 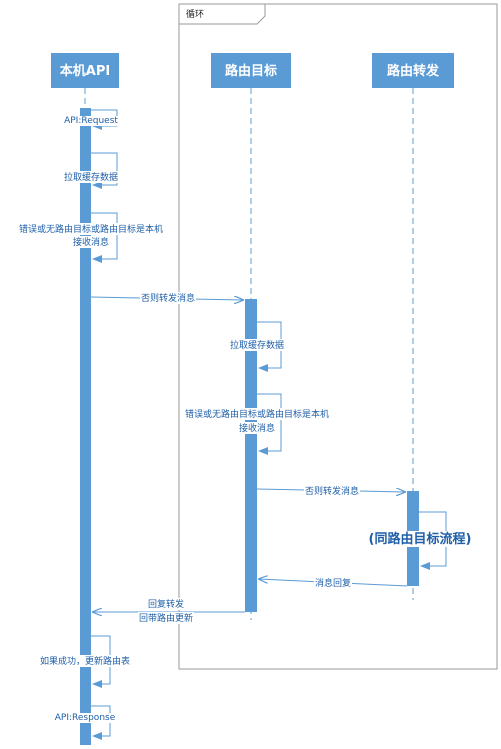 I want to click on msg-same-flow: (同路由目标流程), so click(x=420, y=539).